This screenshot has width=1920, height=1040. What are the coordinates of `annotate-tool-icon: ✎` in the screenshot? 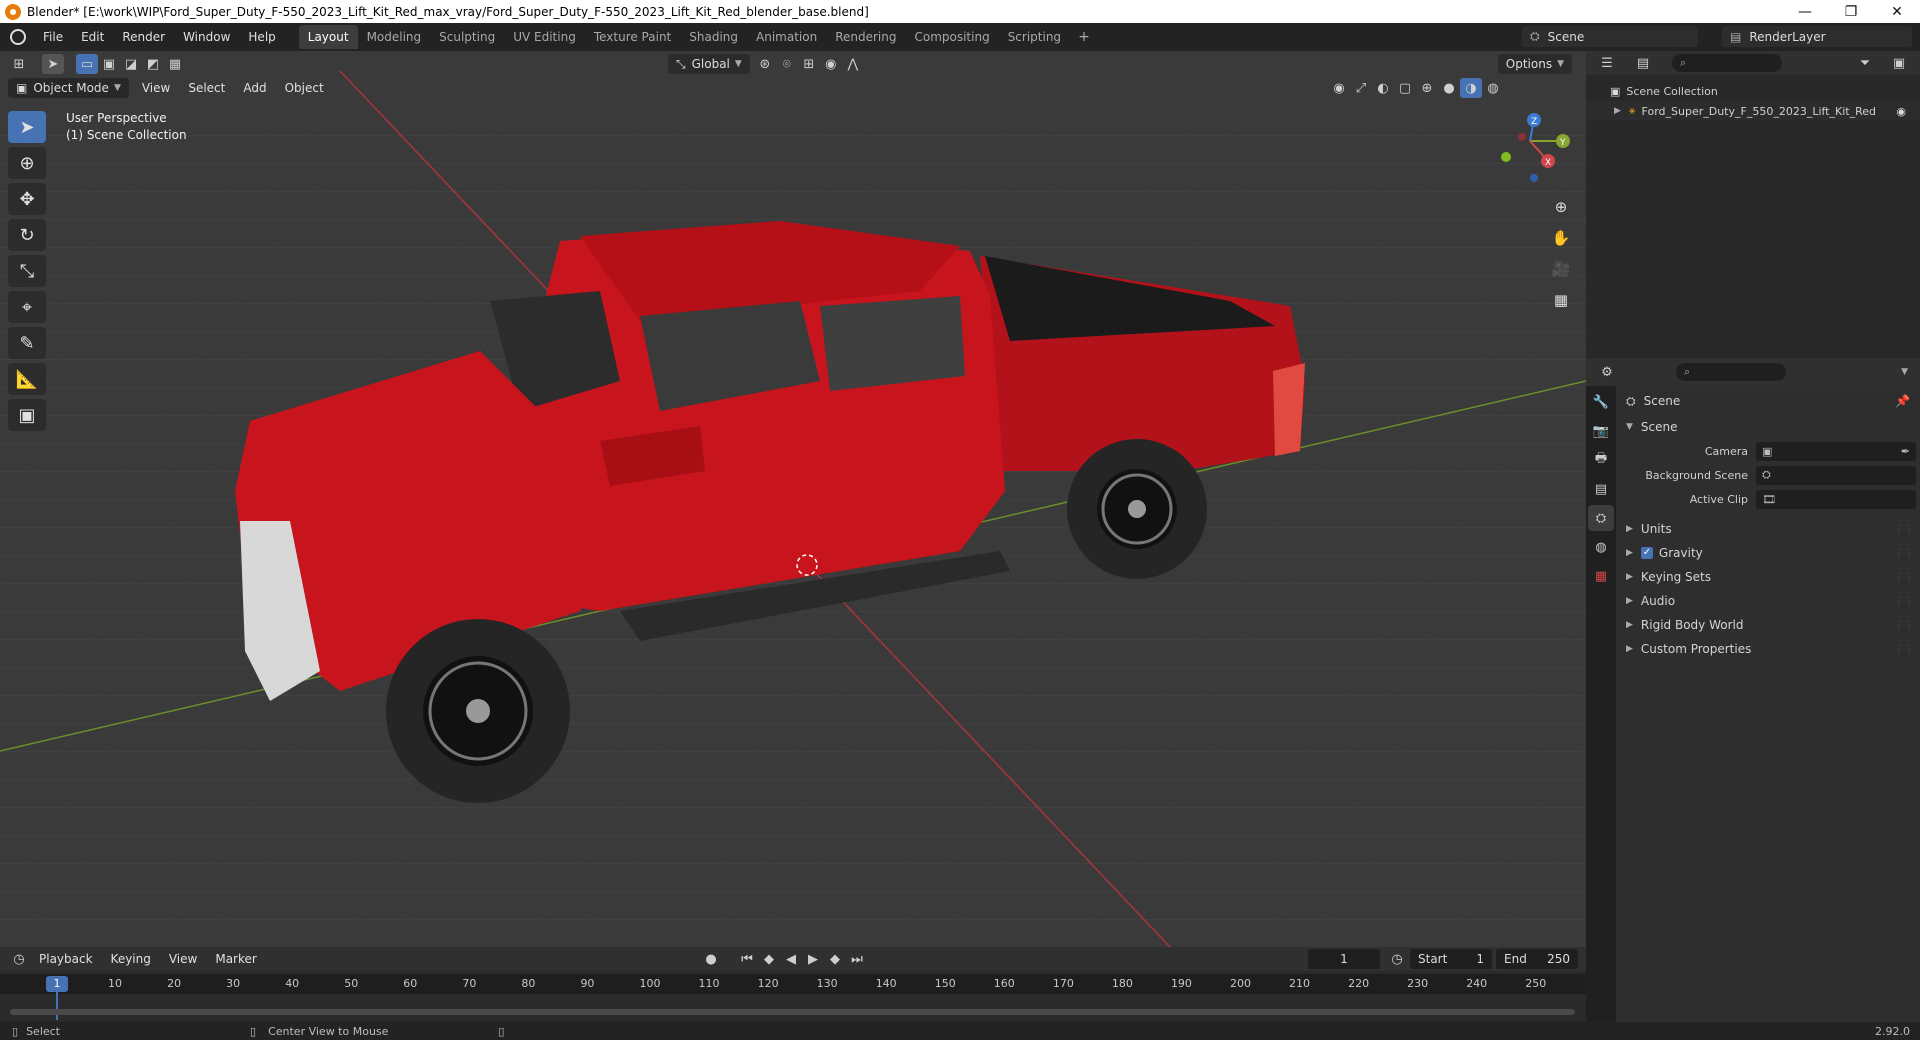 It's located at (27, 343).